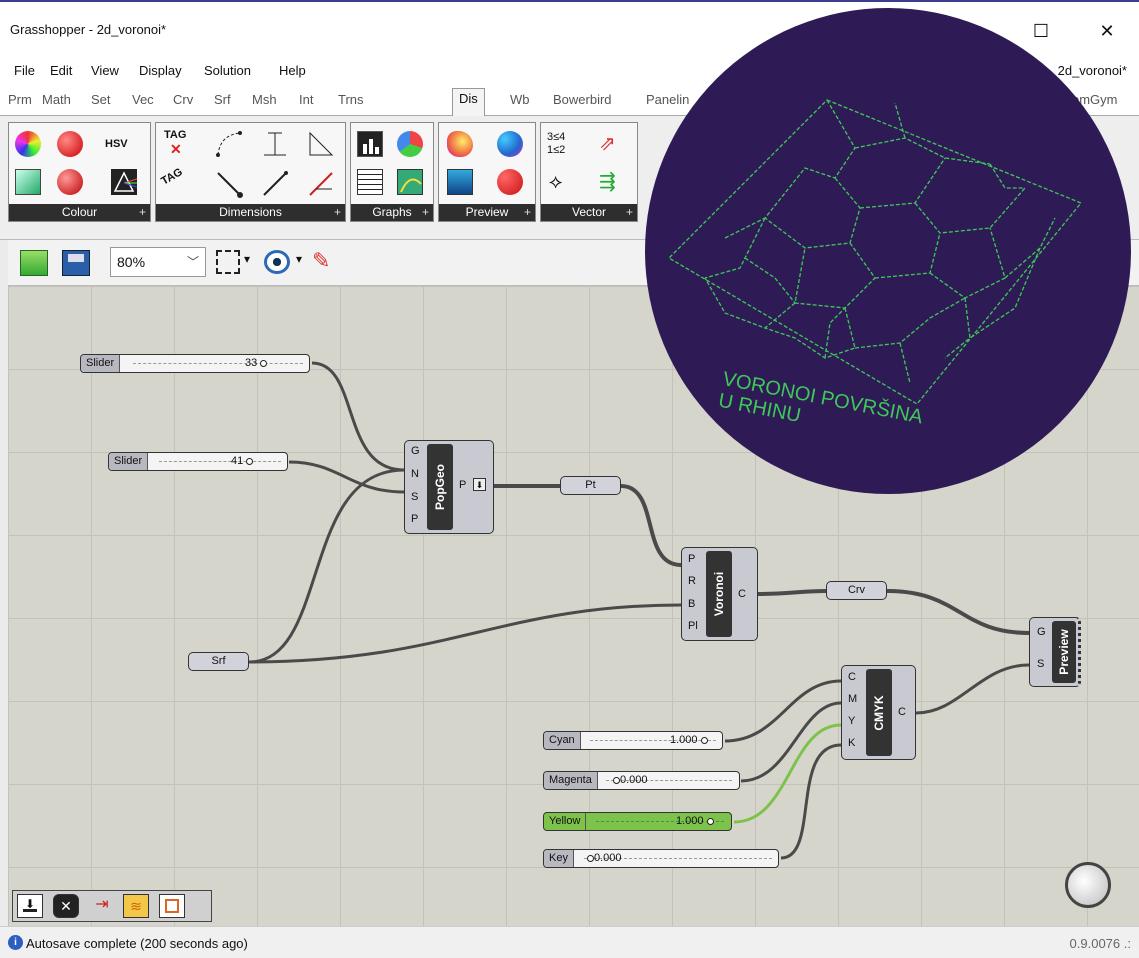  Describe the element at coordinates (633, 740) in the screenshot. I see `cyan-slider: Cyan 1.000` at that location.